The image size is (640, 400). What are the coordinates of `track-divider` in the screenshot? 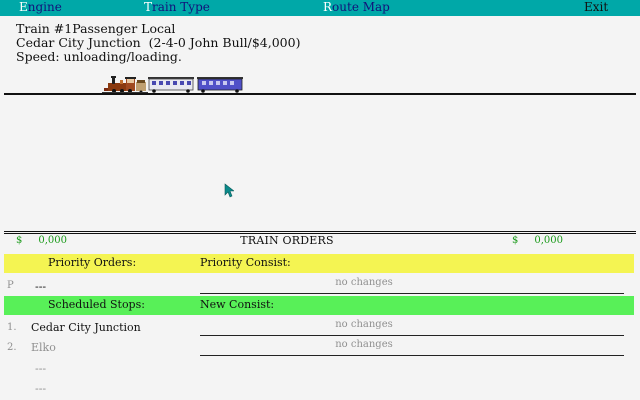 It's located at (320, 94).